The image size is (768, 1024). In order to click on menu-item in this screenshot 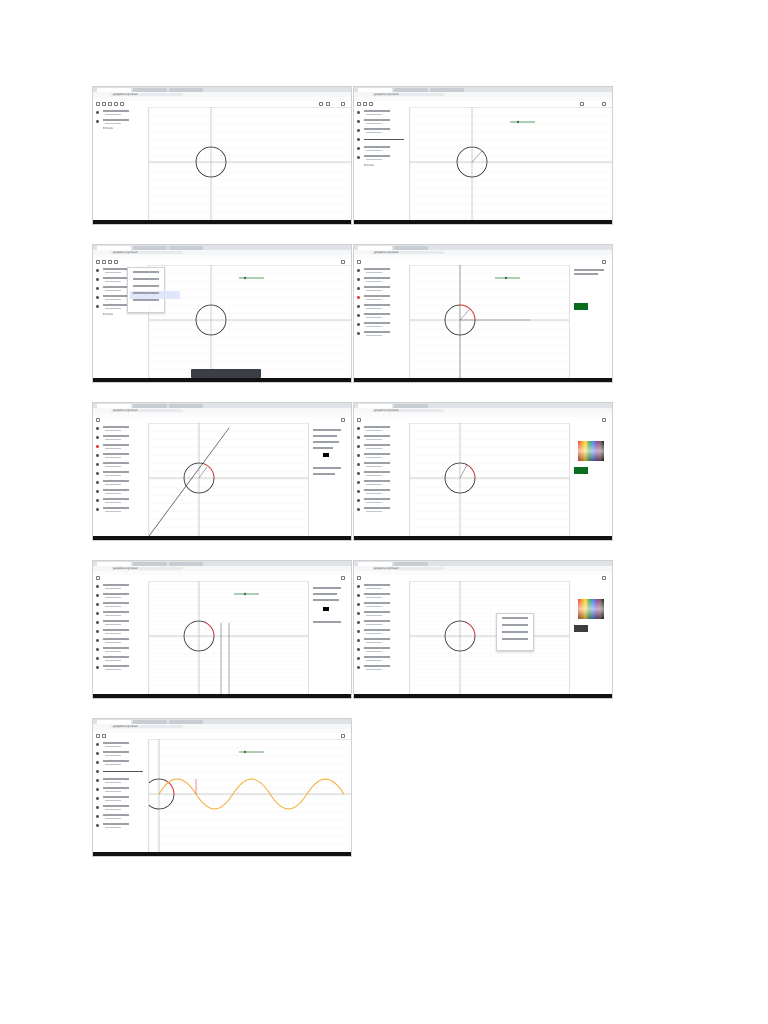, I will do `click(524, 641)`.